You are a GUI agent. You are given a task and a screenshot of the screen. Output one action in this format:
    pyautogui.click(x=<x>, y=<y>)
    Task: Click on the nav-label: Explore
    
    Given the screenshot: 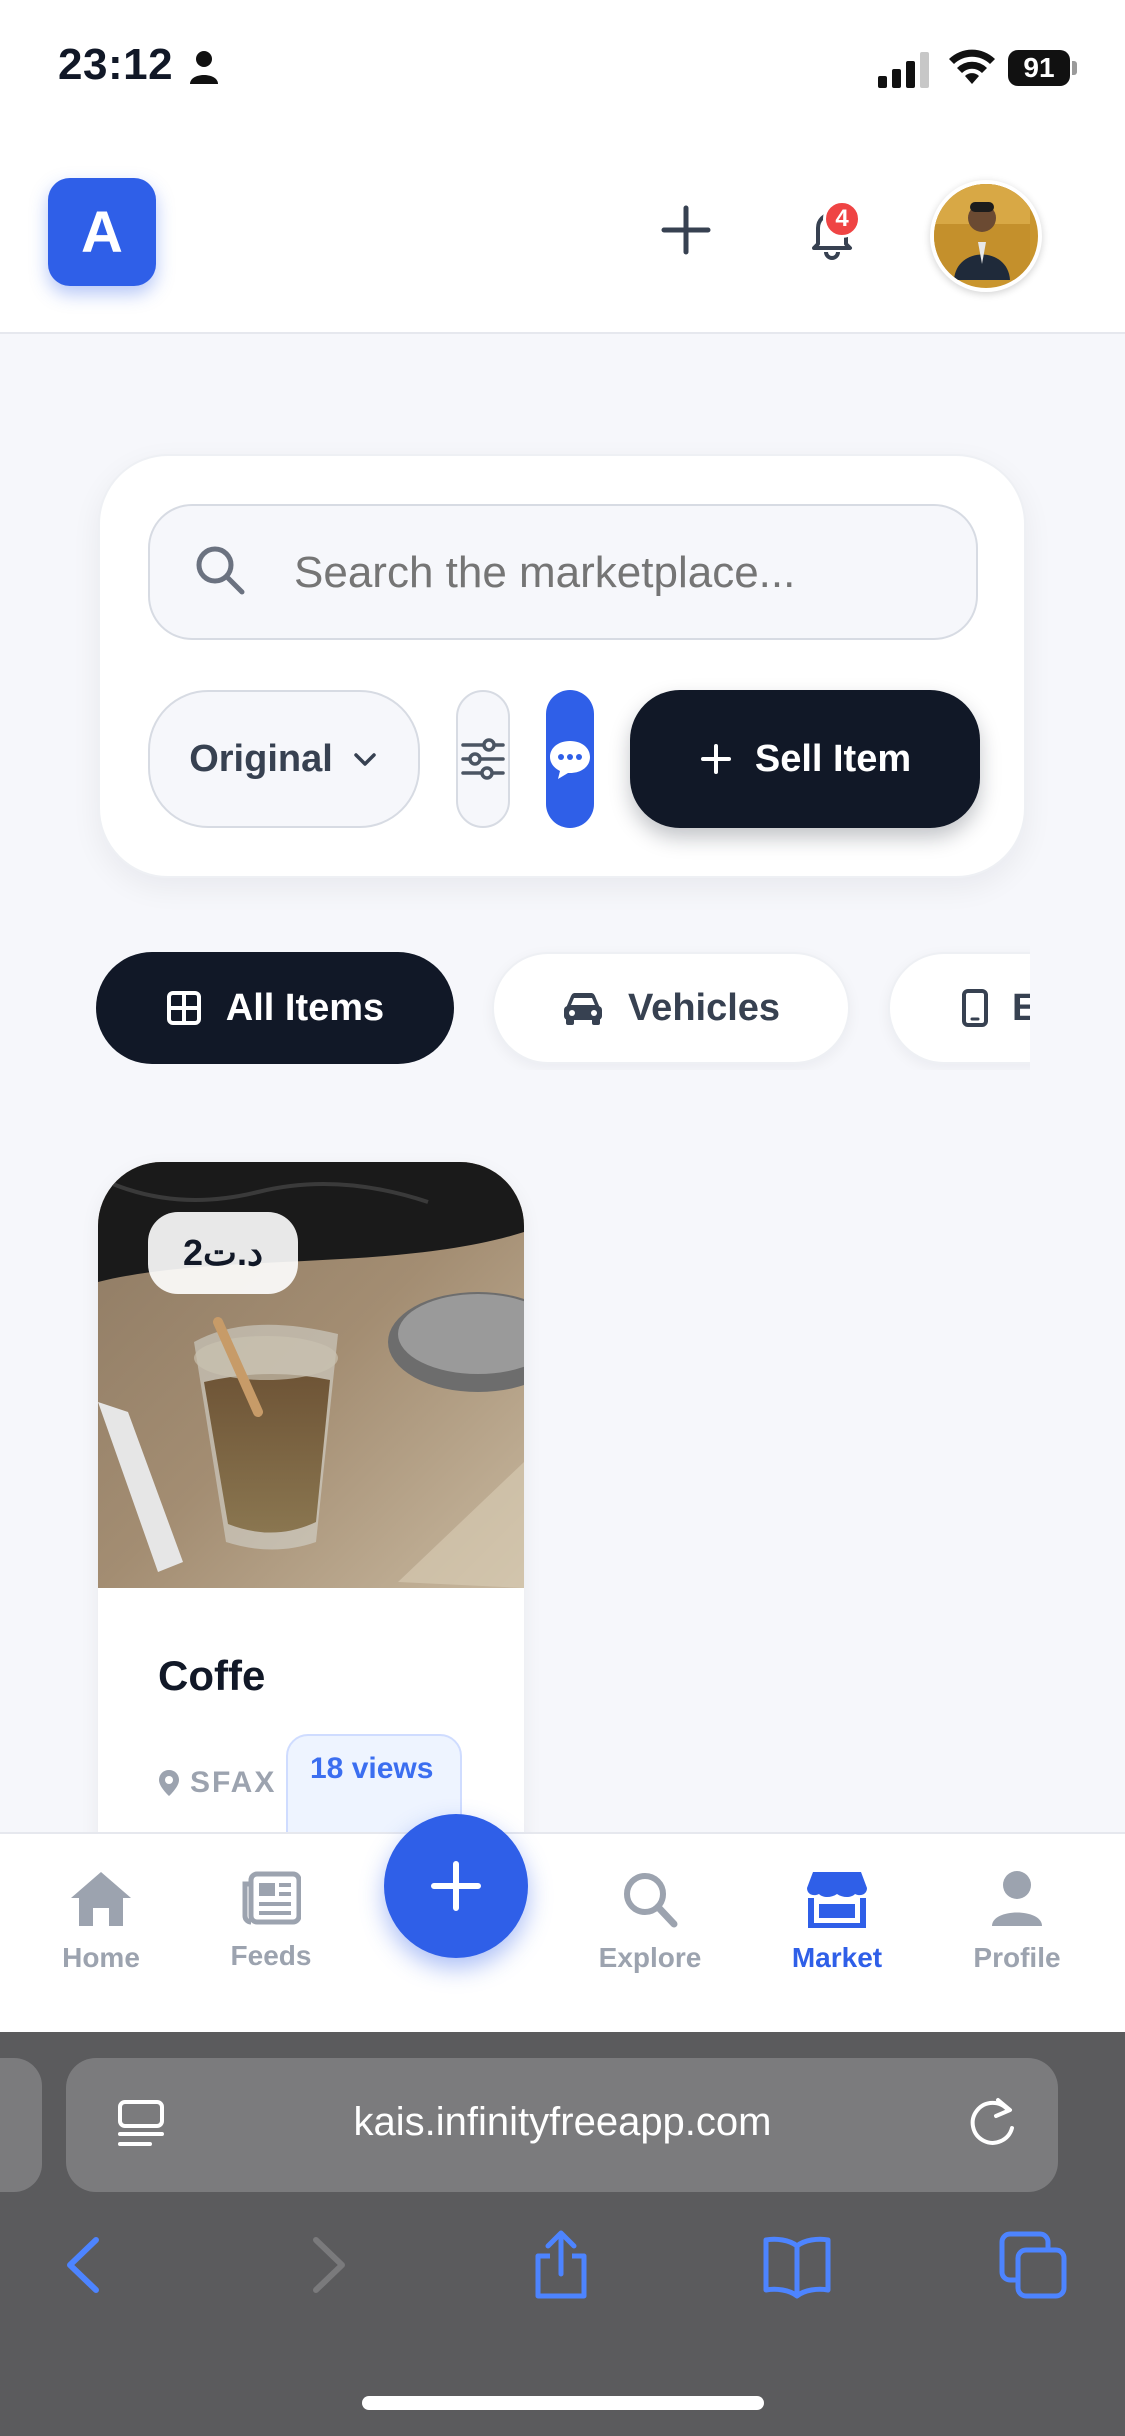 What is the action you would take?
    pyautogui.click(x=650, y=1957)
    